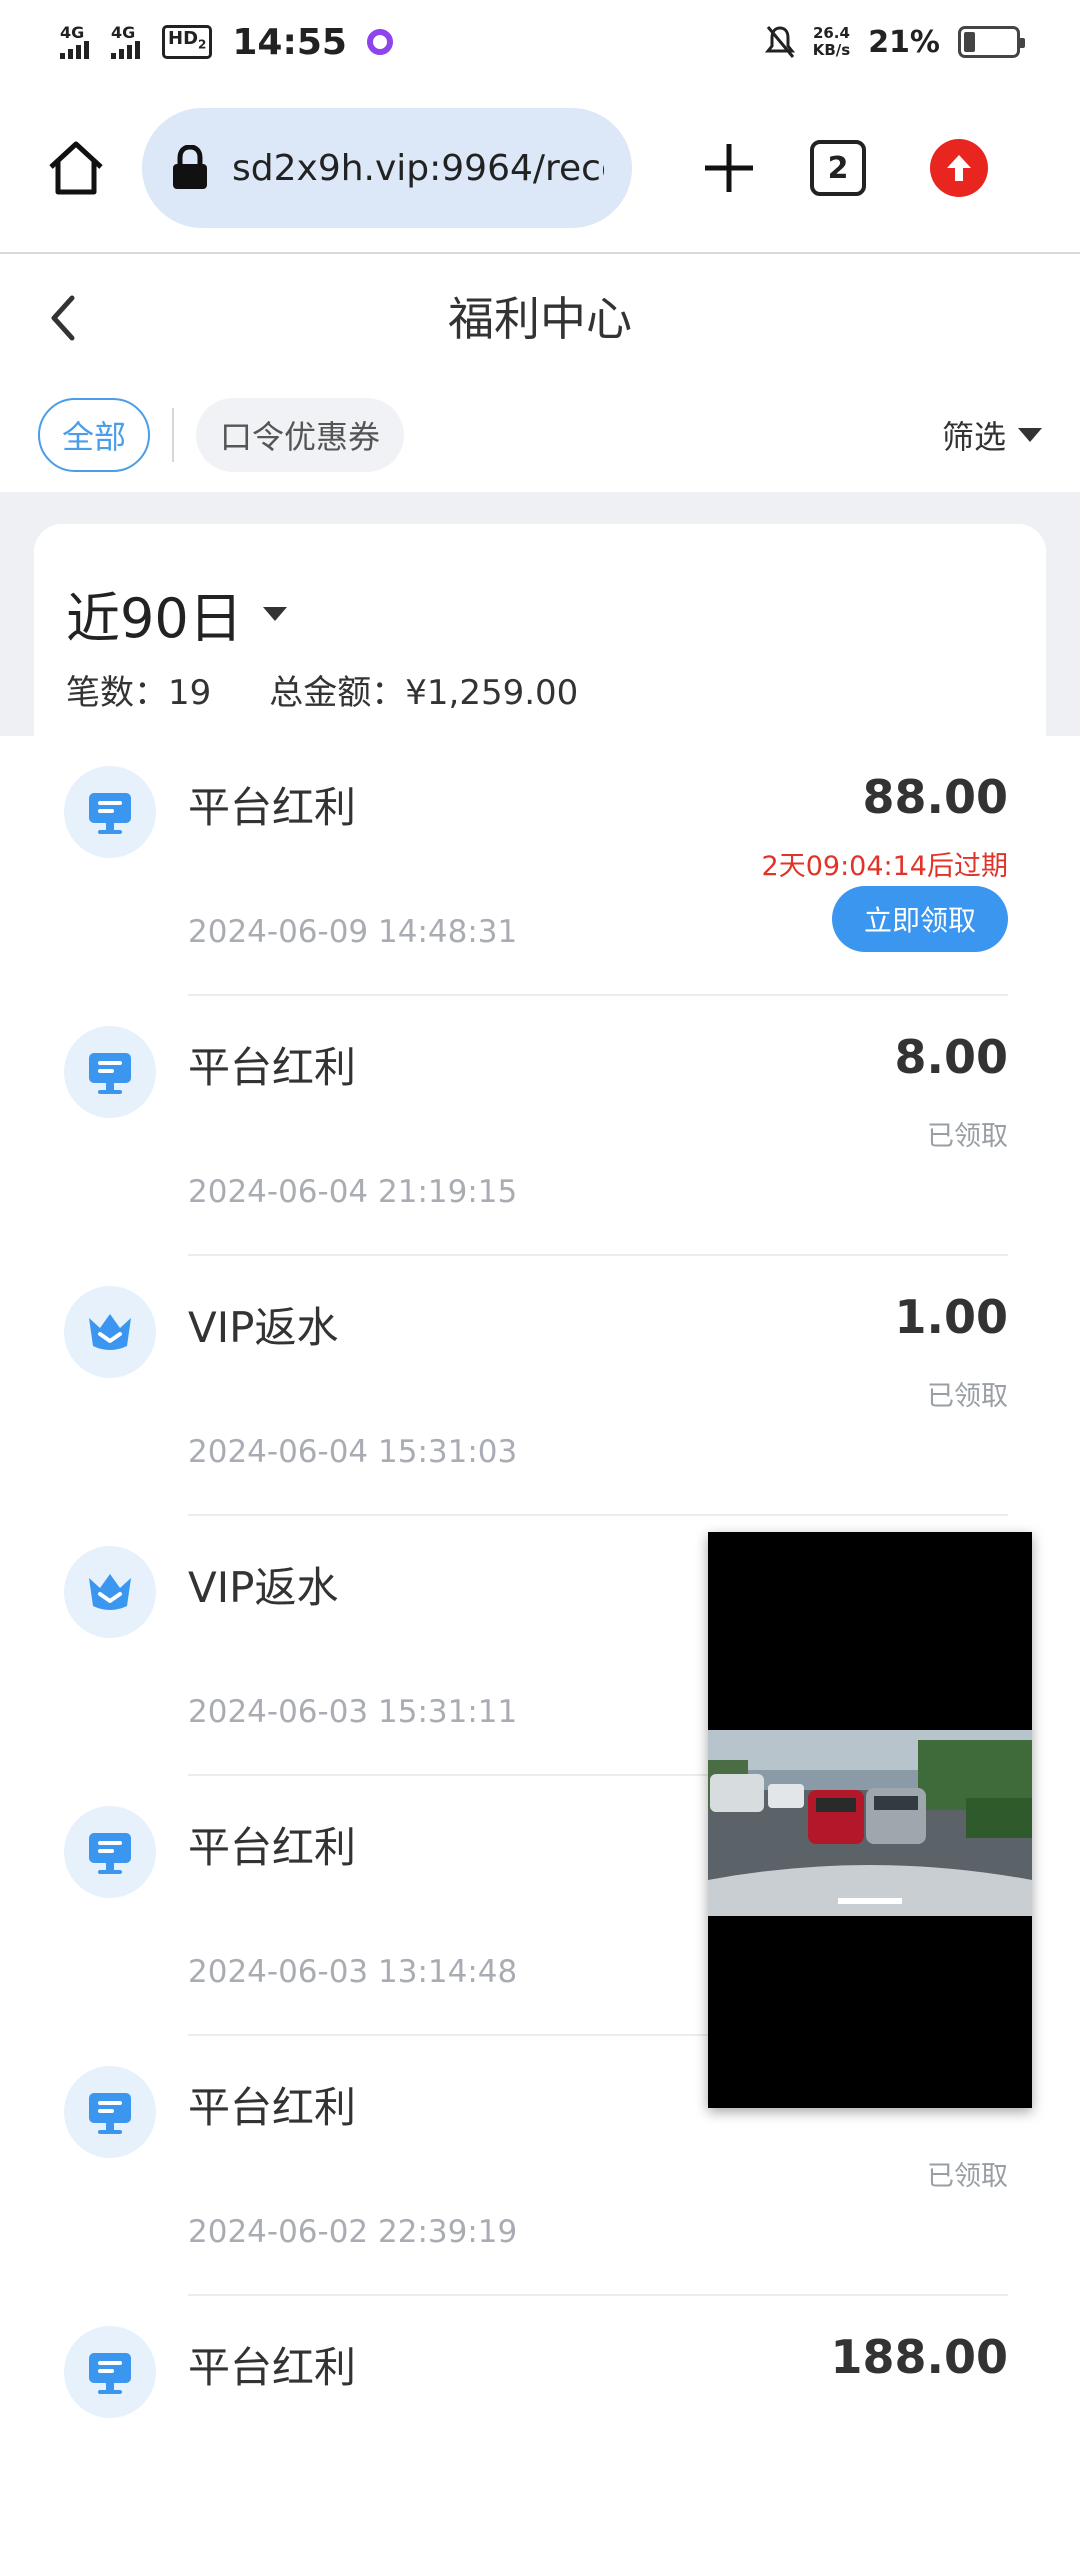 The width and height of the screenshot is (1080, 2556). What do you see at coordinates (289, 42) in the screenshot?
I see `status-time: 14:55` at bounding box center [289, 42].